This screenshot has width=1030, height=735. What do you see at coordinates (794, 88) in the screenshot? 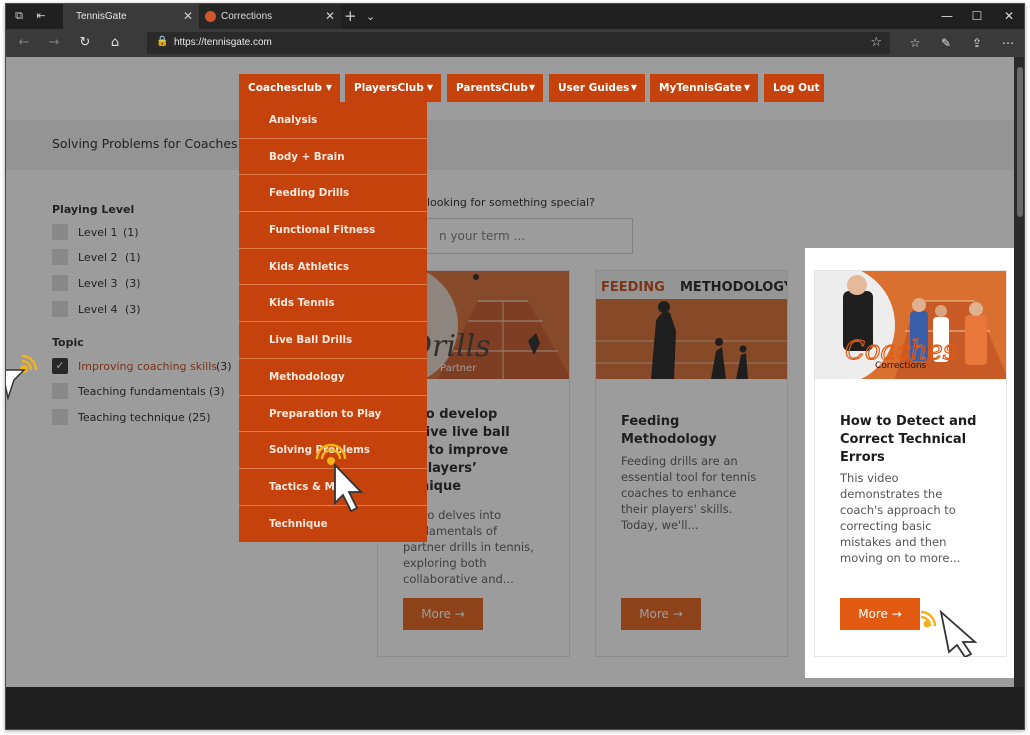
I see `nav-log-out: Log Out` at bounding box center [794, 88].